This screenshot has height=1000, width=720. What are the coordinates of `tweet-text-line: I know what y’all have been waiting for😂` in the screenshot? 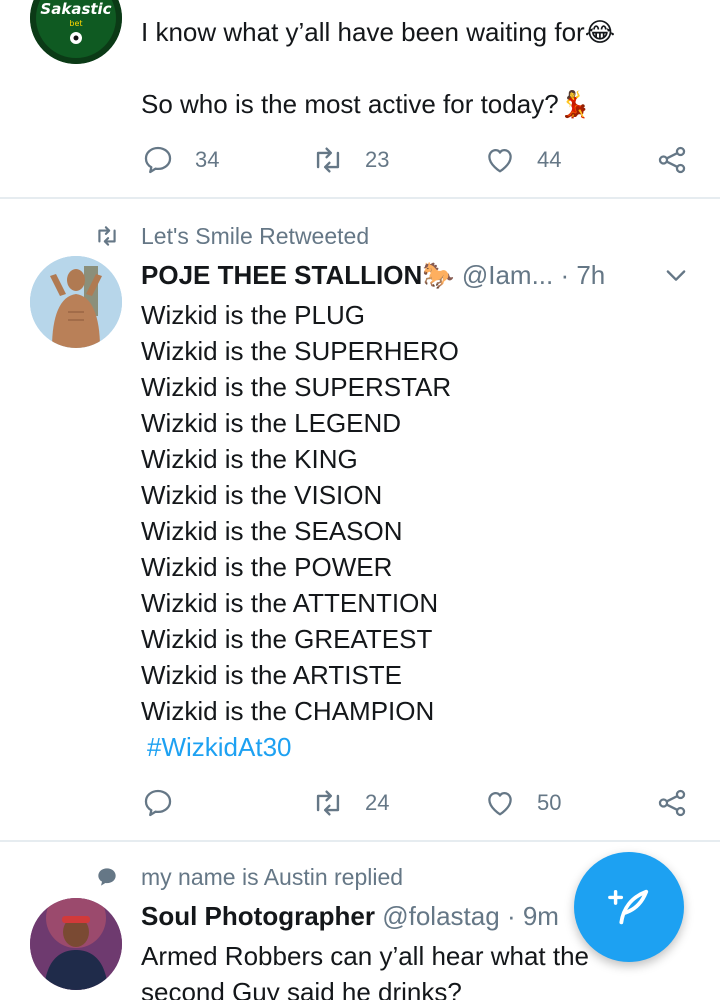 It's located at (378, 32).